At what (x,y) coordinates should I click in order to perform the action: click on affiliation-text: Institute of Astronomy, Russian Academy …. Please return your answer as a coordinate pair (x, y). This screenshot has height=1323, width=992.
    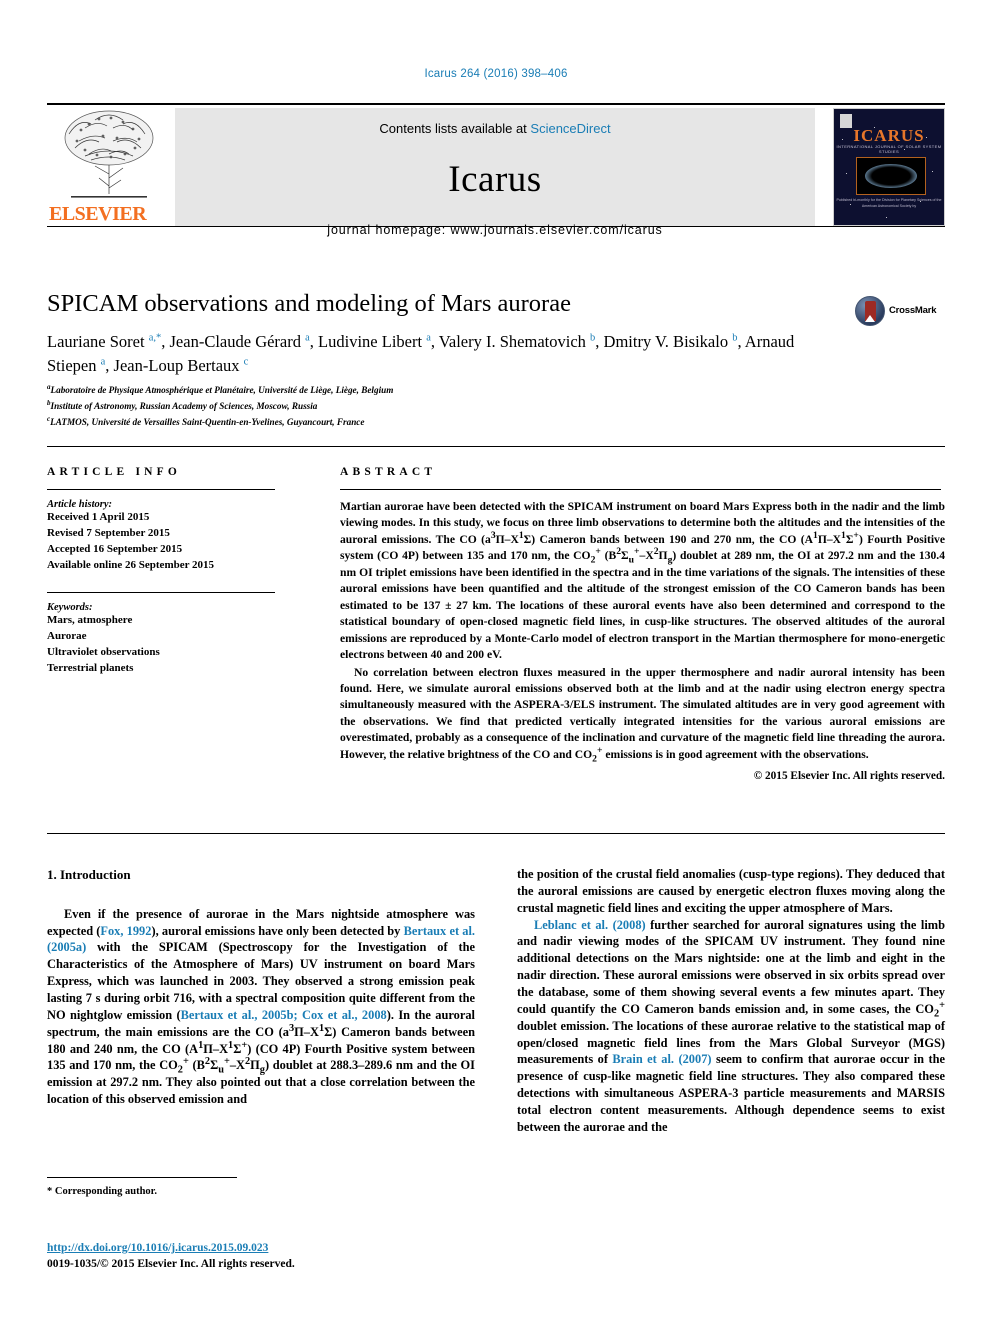
    Looking at the image, I should click on (184, 406).